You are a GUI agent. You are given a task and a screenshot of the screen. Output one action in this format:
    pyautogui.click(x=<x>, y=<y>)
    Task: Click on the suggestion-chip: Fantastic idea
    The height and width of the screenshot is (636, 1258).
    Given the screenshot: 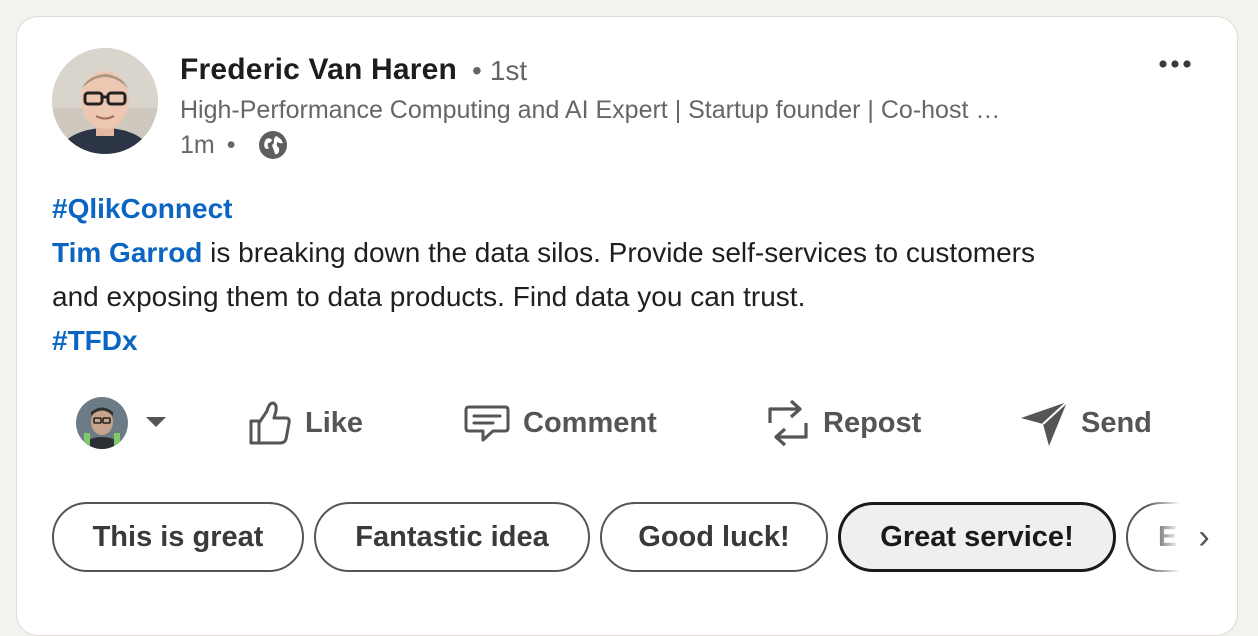 What is the action you would take?
    pyautogui.click(x=452, y=537)
    